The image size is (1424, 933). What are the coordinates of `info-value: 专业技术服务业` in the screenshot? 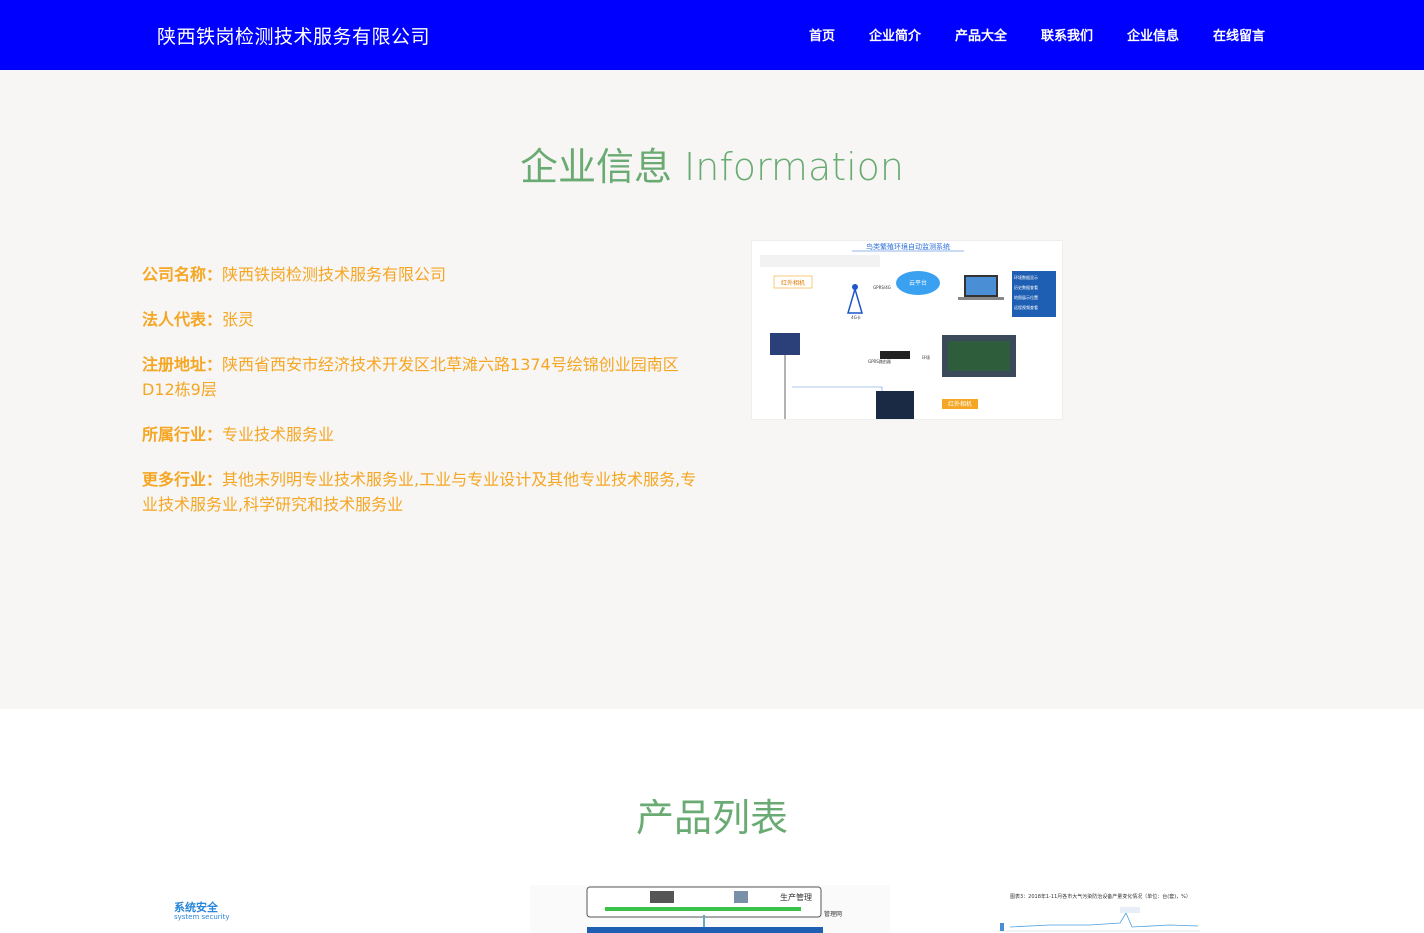 It's located at (278, 434).